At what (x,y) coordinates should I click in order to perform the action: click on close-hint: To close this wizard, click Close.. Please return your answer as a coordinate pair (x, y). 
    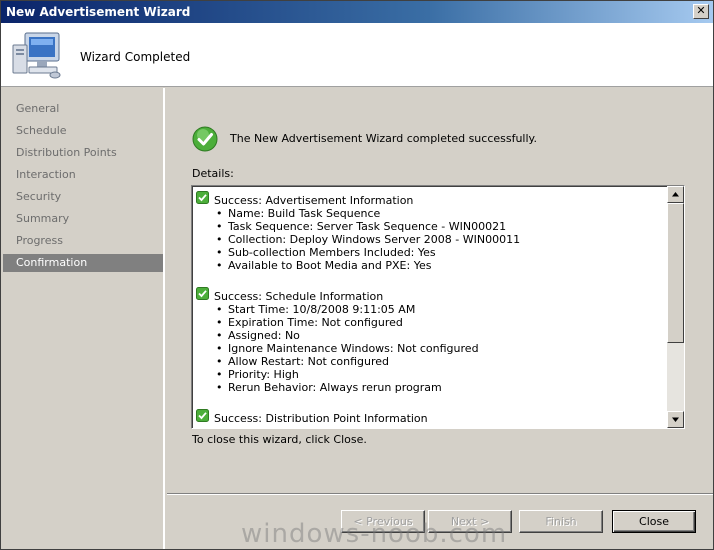
    Looking at the image, I should click on (279, 439).